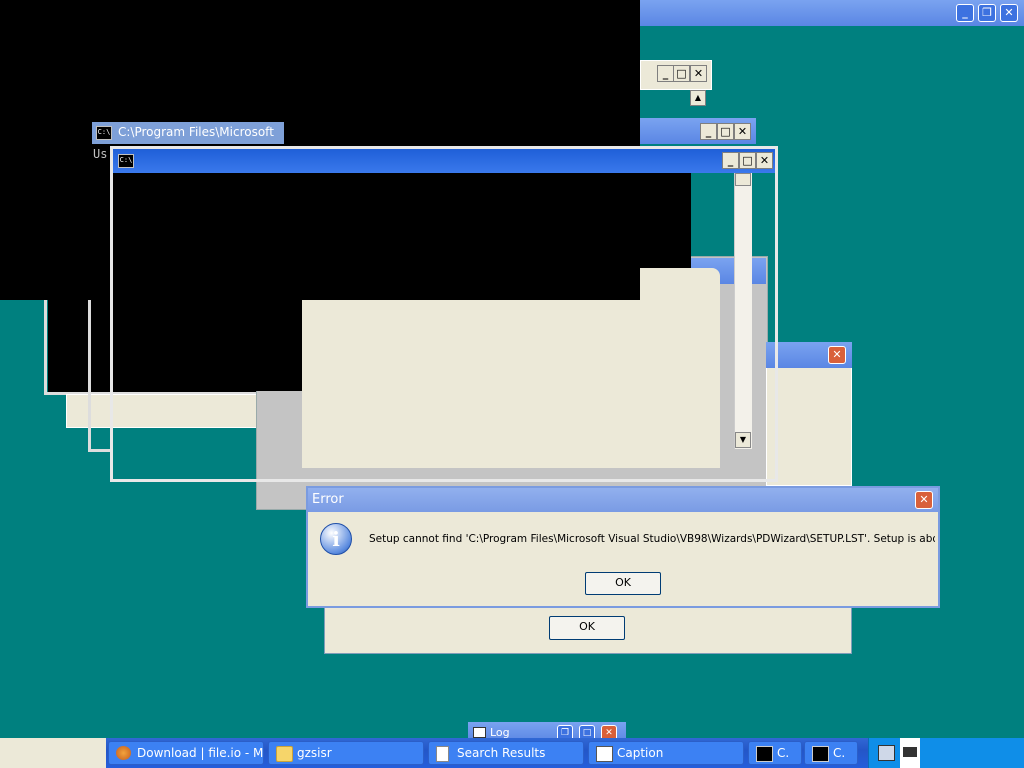  Describe the element at coordinates (123, 753) in the screenshot. I see `firefox-icon` at that location.